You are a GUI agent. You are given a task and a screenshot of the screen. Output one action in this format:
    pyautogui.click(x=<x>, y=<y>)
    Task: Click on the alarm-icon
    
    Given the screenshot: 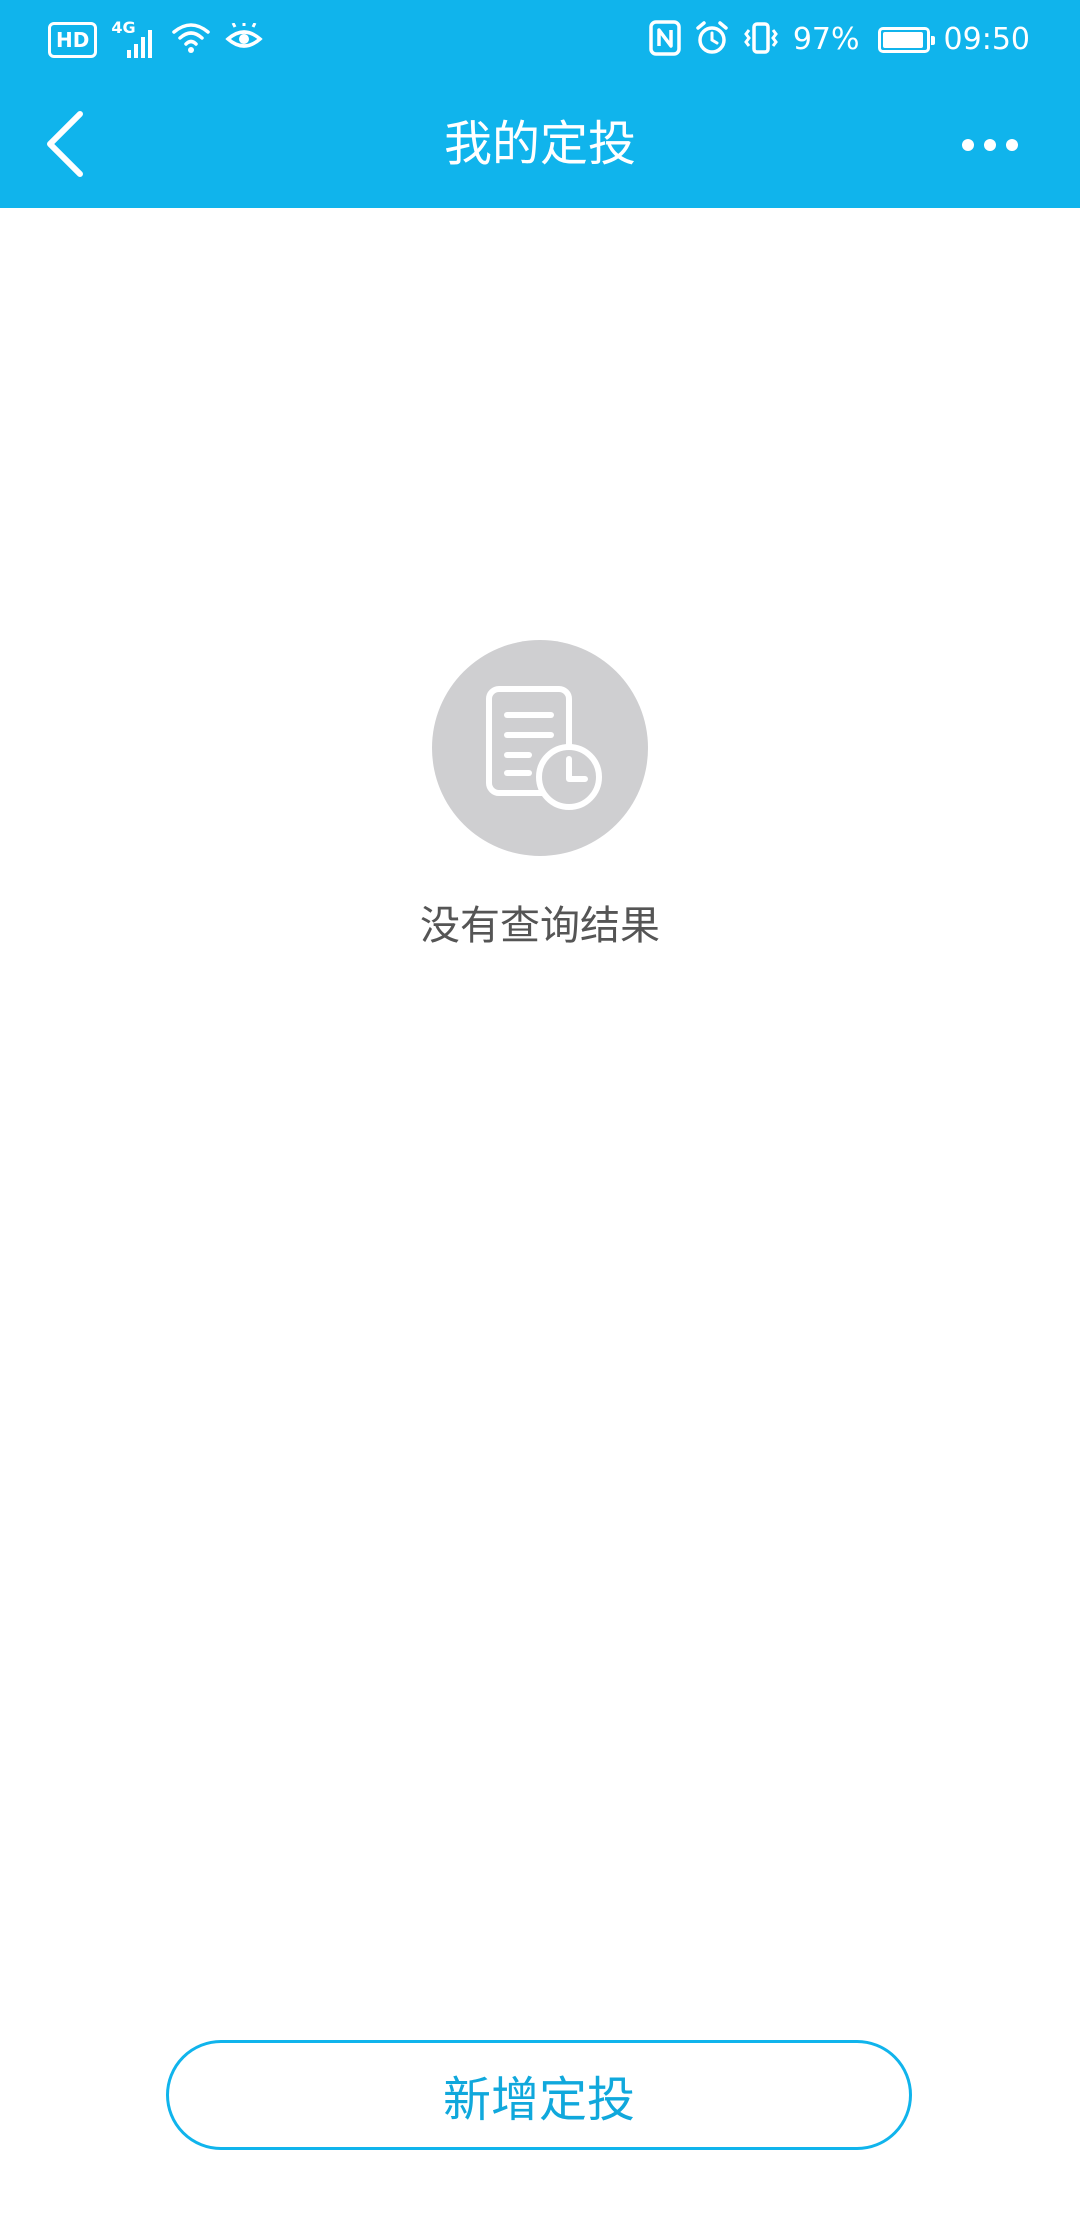 What is the action you would take?
    pyautogui.click(x=712, y=40)
    